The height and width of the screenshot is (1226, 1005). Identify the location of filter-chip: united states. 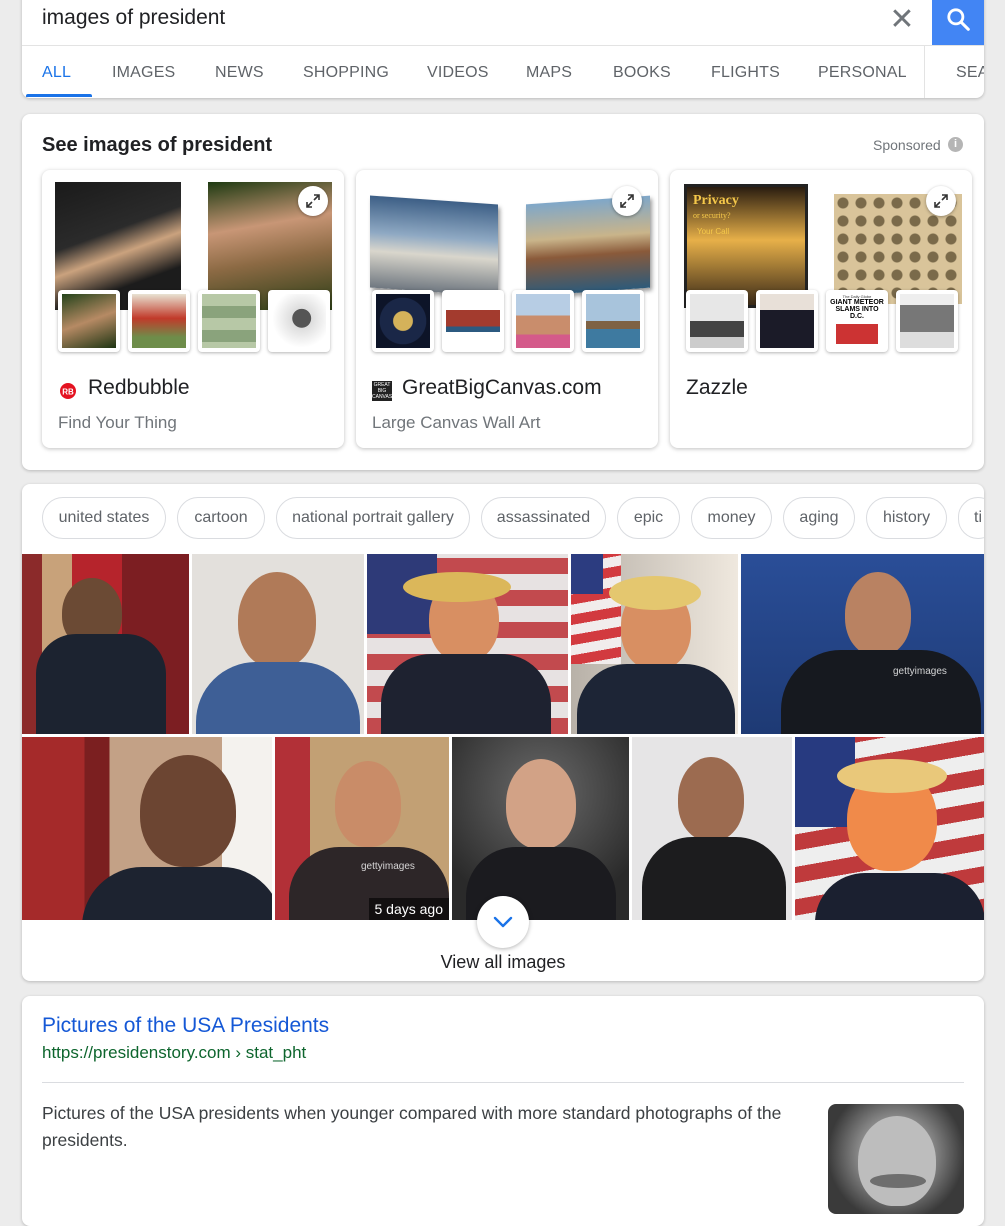
(104, 518).